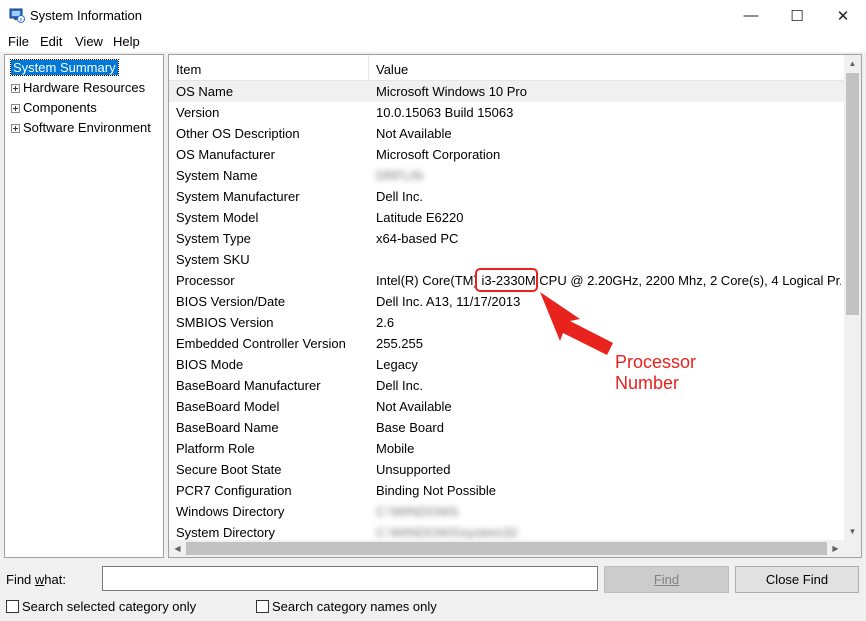  Describe the element at coordinates (60, 107) in the screenshot. I see `tree-item-label: Components` at that location.